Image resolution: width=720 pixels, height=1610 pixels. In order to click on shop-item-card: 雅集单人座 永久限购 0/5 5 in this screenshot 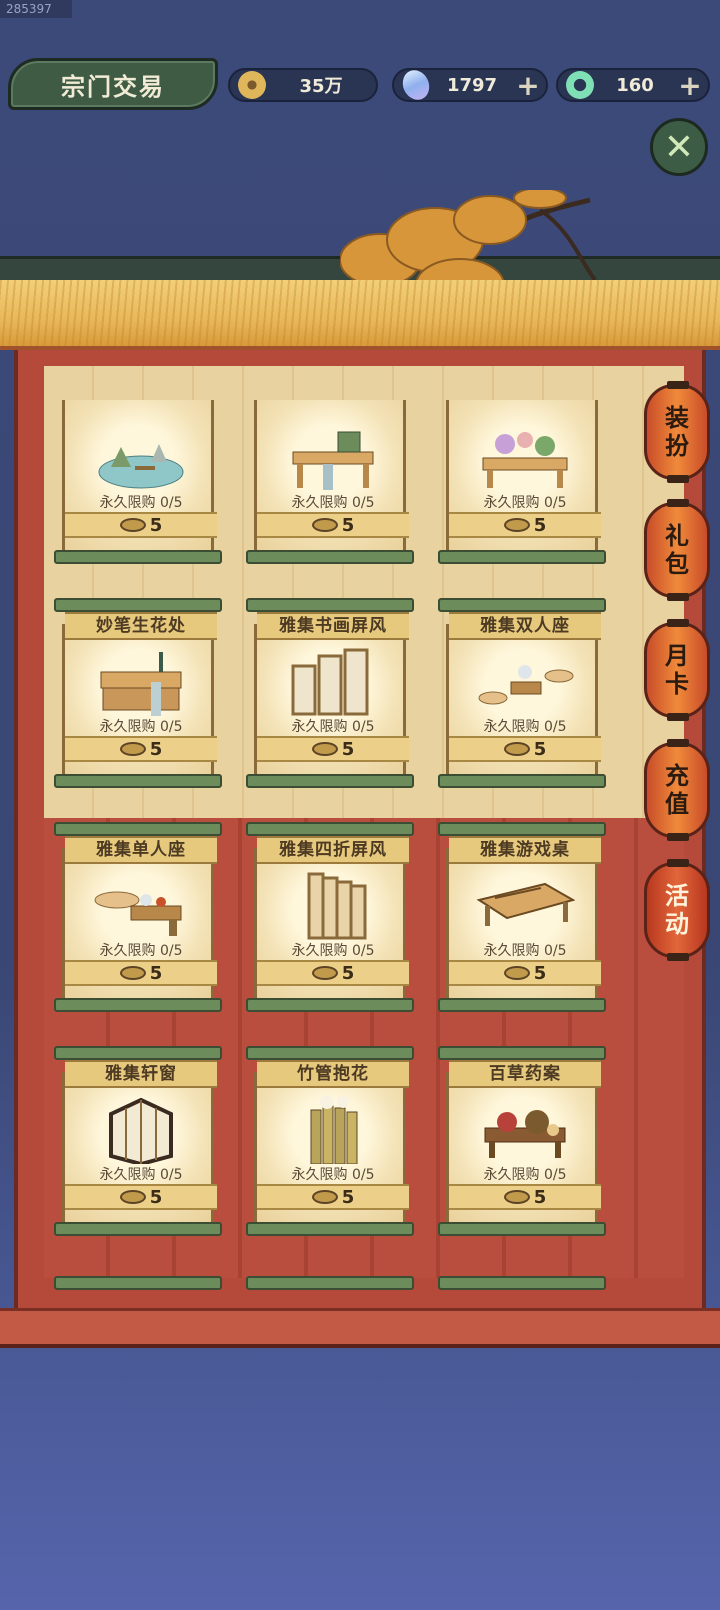, I will do `click(138, 919)`.